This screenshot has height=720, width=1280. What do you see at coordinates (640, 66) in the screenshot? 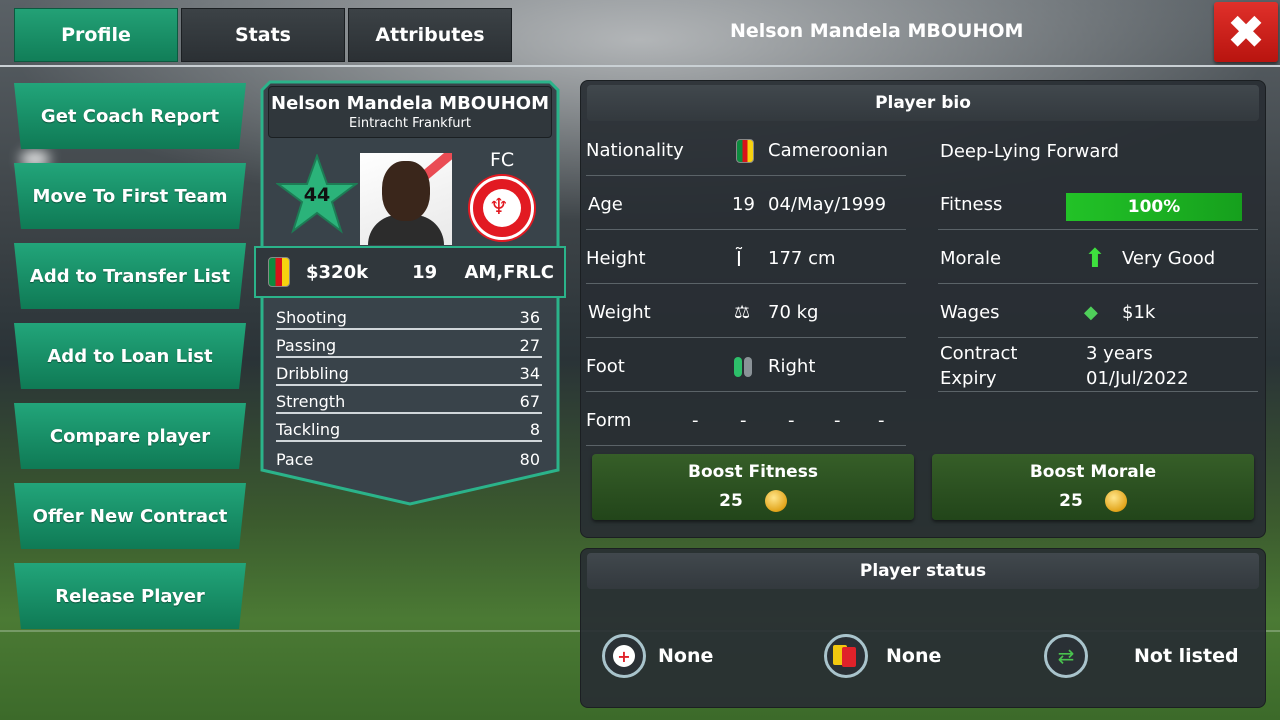
I see `header-divider` at bounding box center [640, 66].